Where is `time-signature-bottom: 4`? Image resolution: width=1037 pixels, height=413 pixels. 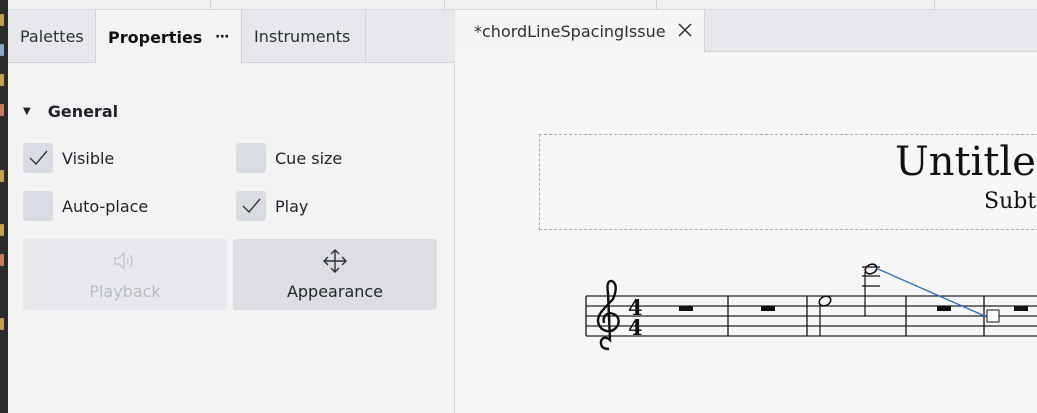 time-signature-bottom: 4 is located at coordinates (635, 327).